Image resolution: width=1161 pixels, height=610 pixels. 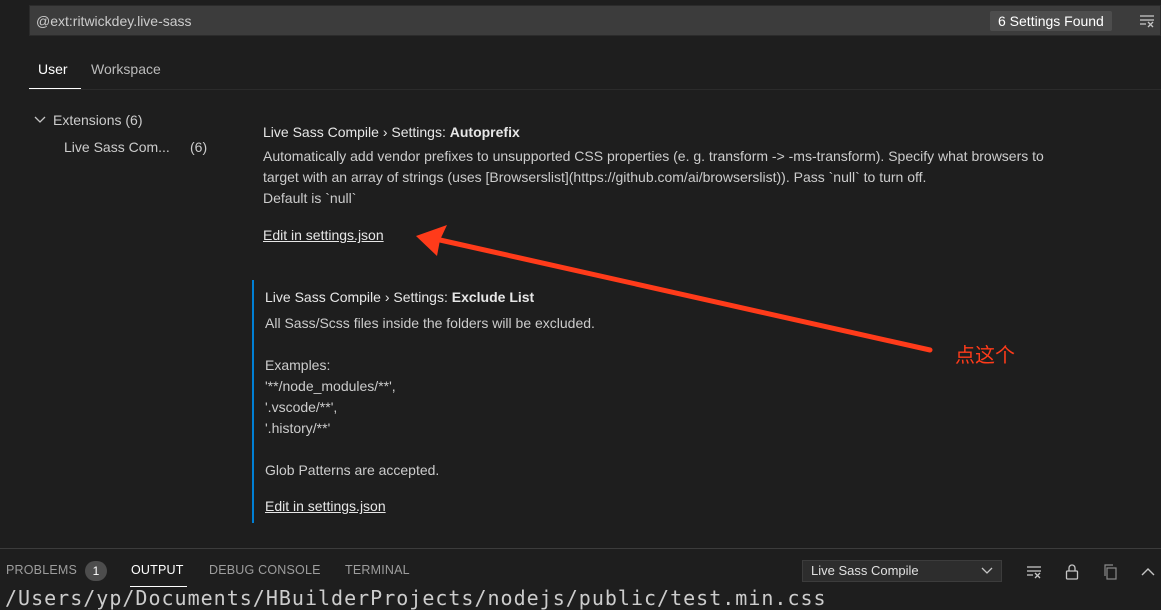 I want to click on setting-title-key: Autoprefix, so click(x=484, y=132).